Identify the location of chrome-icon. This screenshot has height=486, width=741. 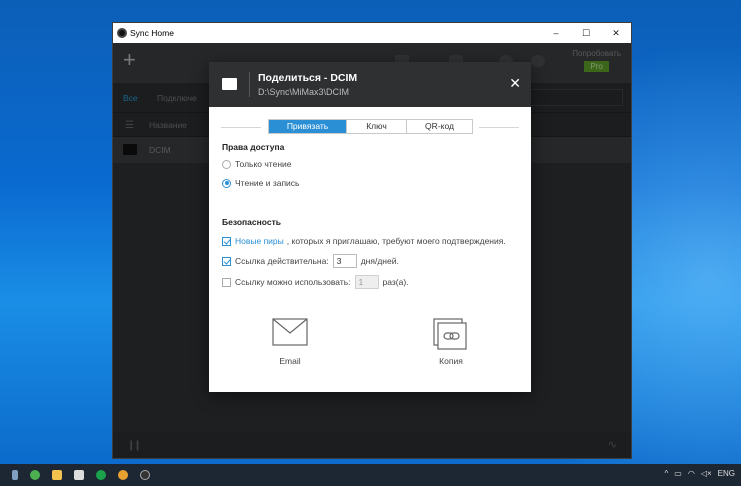
(123, 475).